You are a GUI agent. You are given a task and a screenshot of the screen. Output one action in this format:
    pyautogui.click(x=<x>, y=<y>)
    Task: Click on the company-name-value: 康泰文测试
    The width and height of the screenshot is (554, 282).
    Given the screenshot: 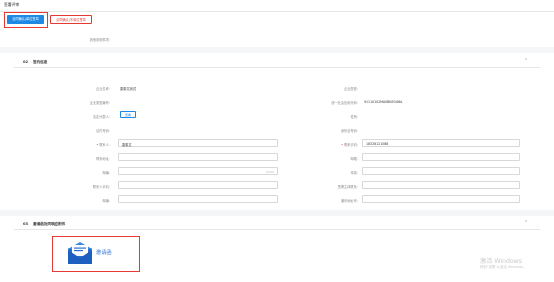 What is the action you would take?
    pyautogui.click(x=128, y=89)
    